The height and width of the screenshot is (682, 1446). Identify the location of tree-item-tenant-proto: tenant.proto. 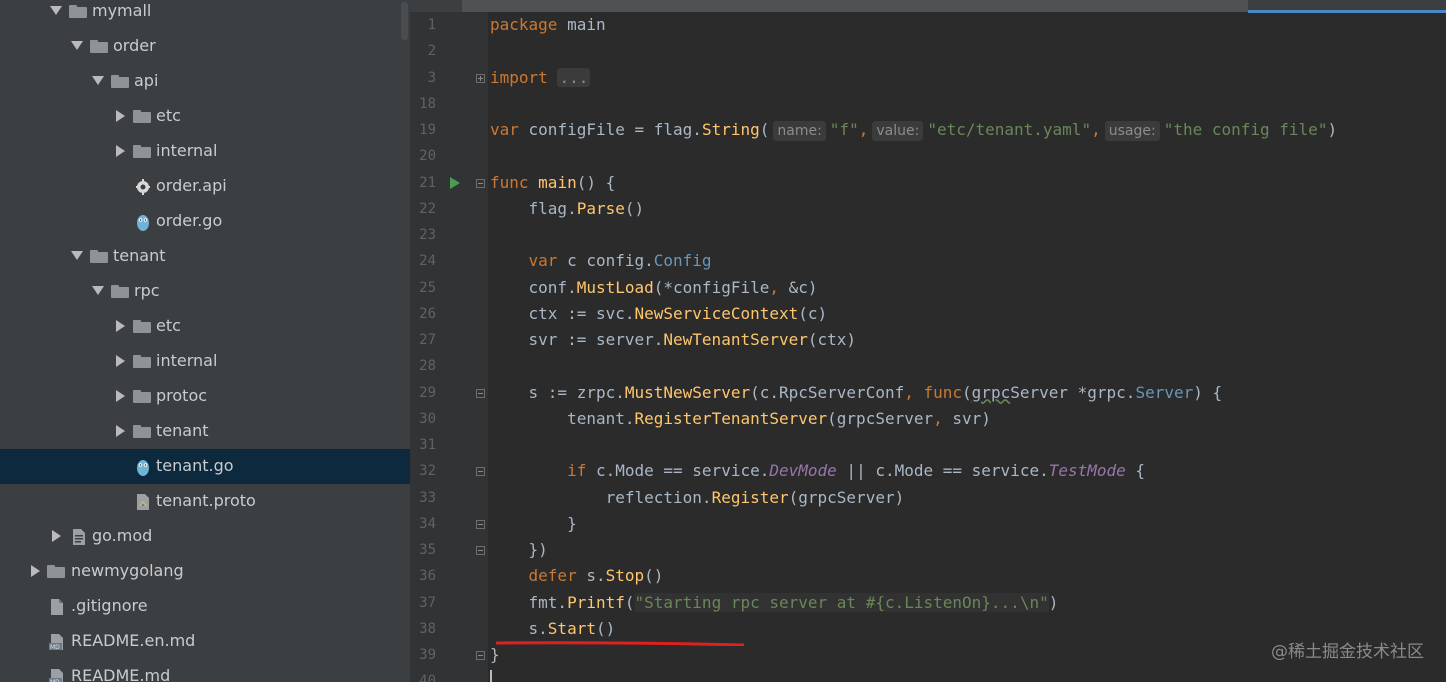
(205, 501).